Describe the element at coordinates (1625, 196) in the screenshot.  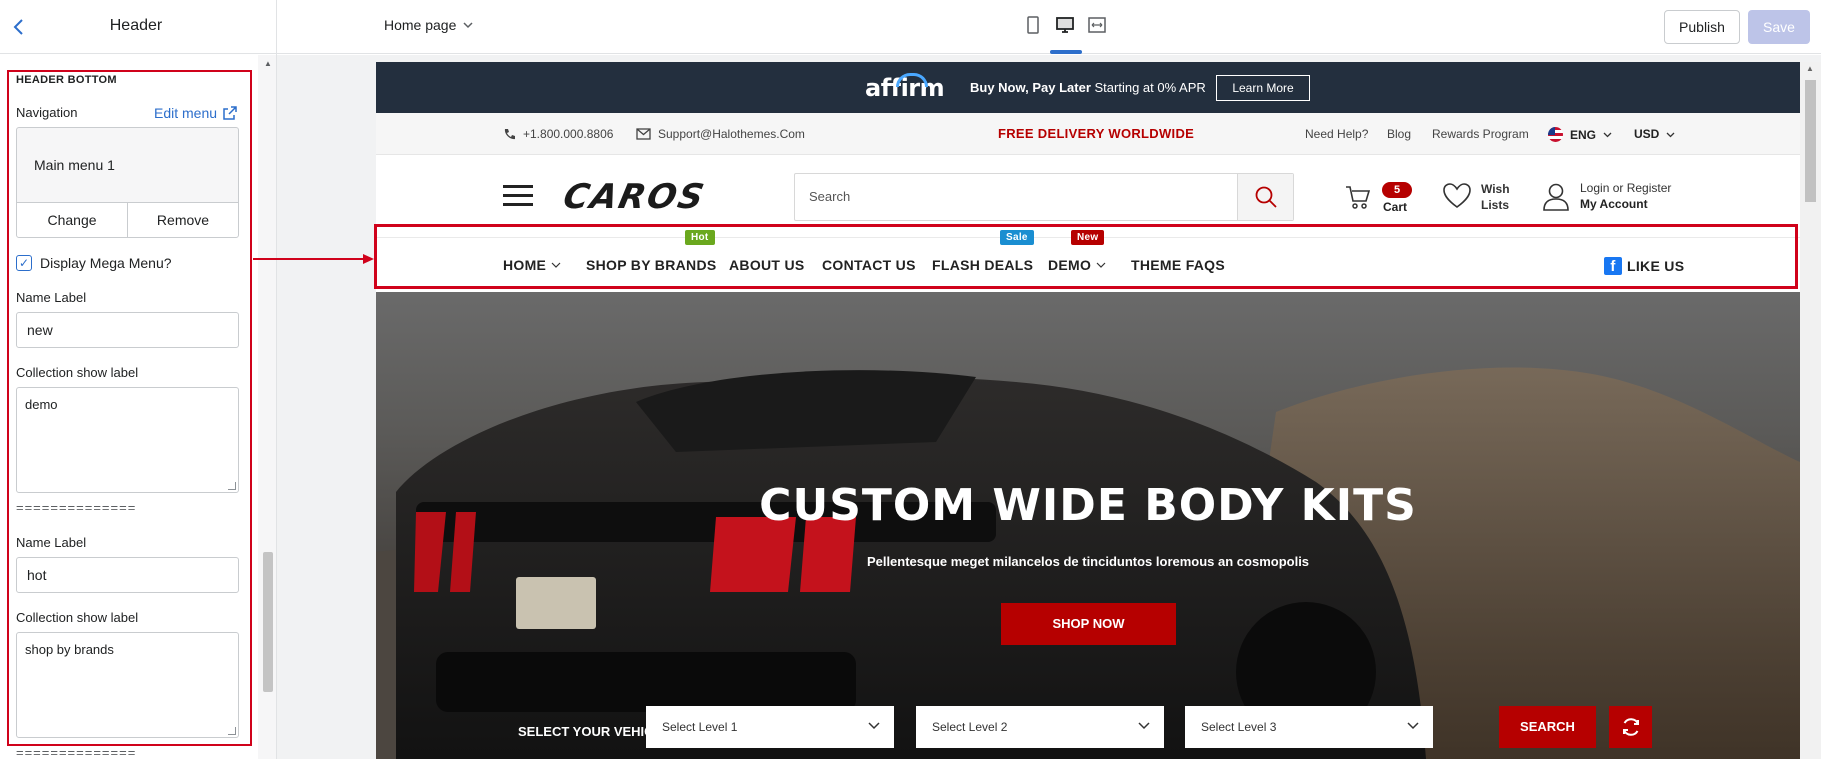
I see `account-link: Login or Register My Account` at that location.